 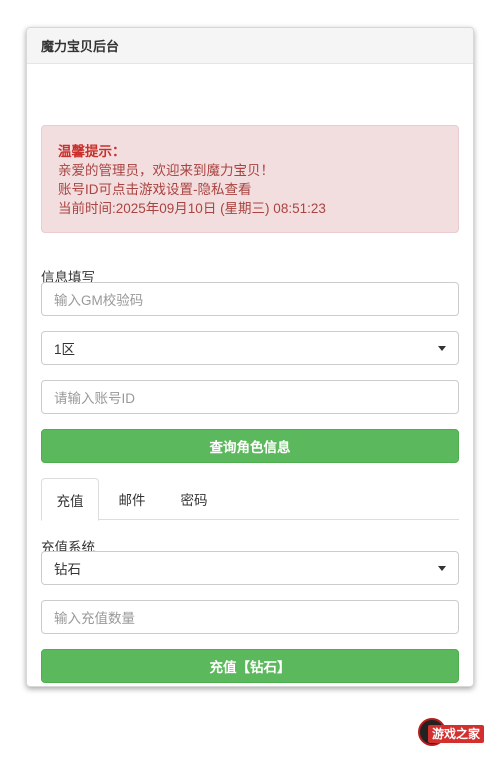 I want to click on query-role-button-label: 查询角色信息, so click(x=250, y=447).